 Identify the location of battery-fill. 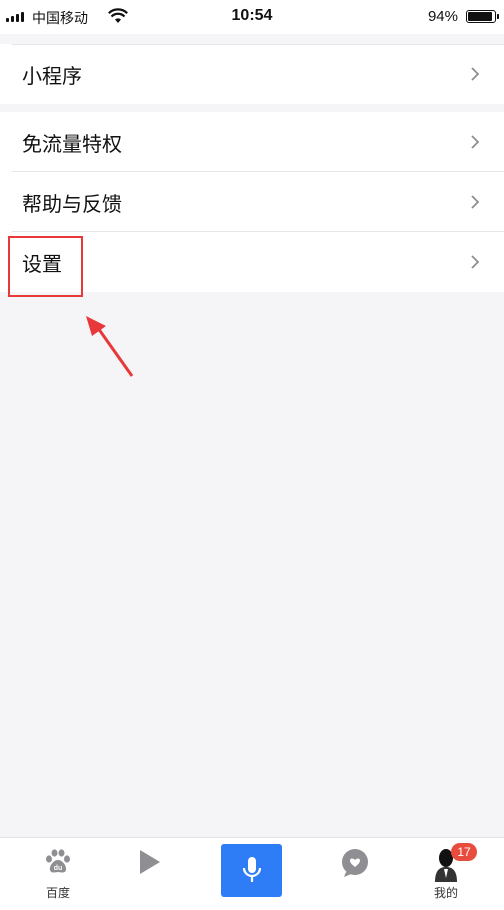
(480, 16).